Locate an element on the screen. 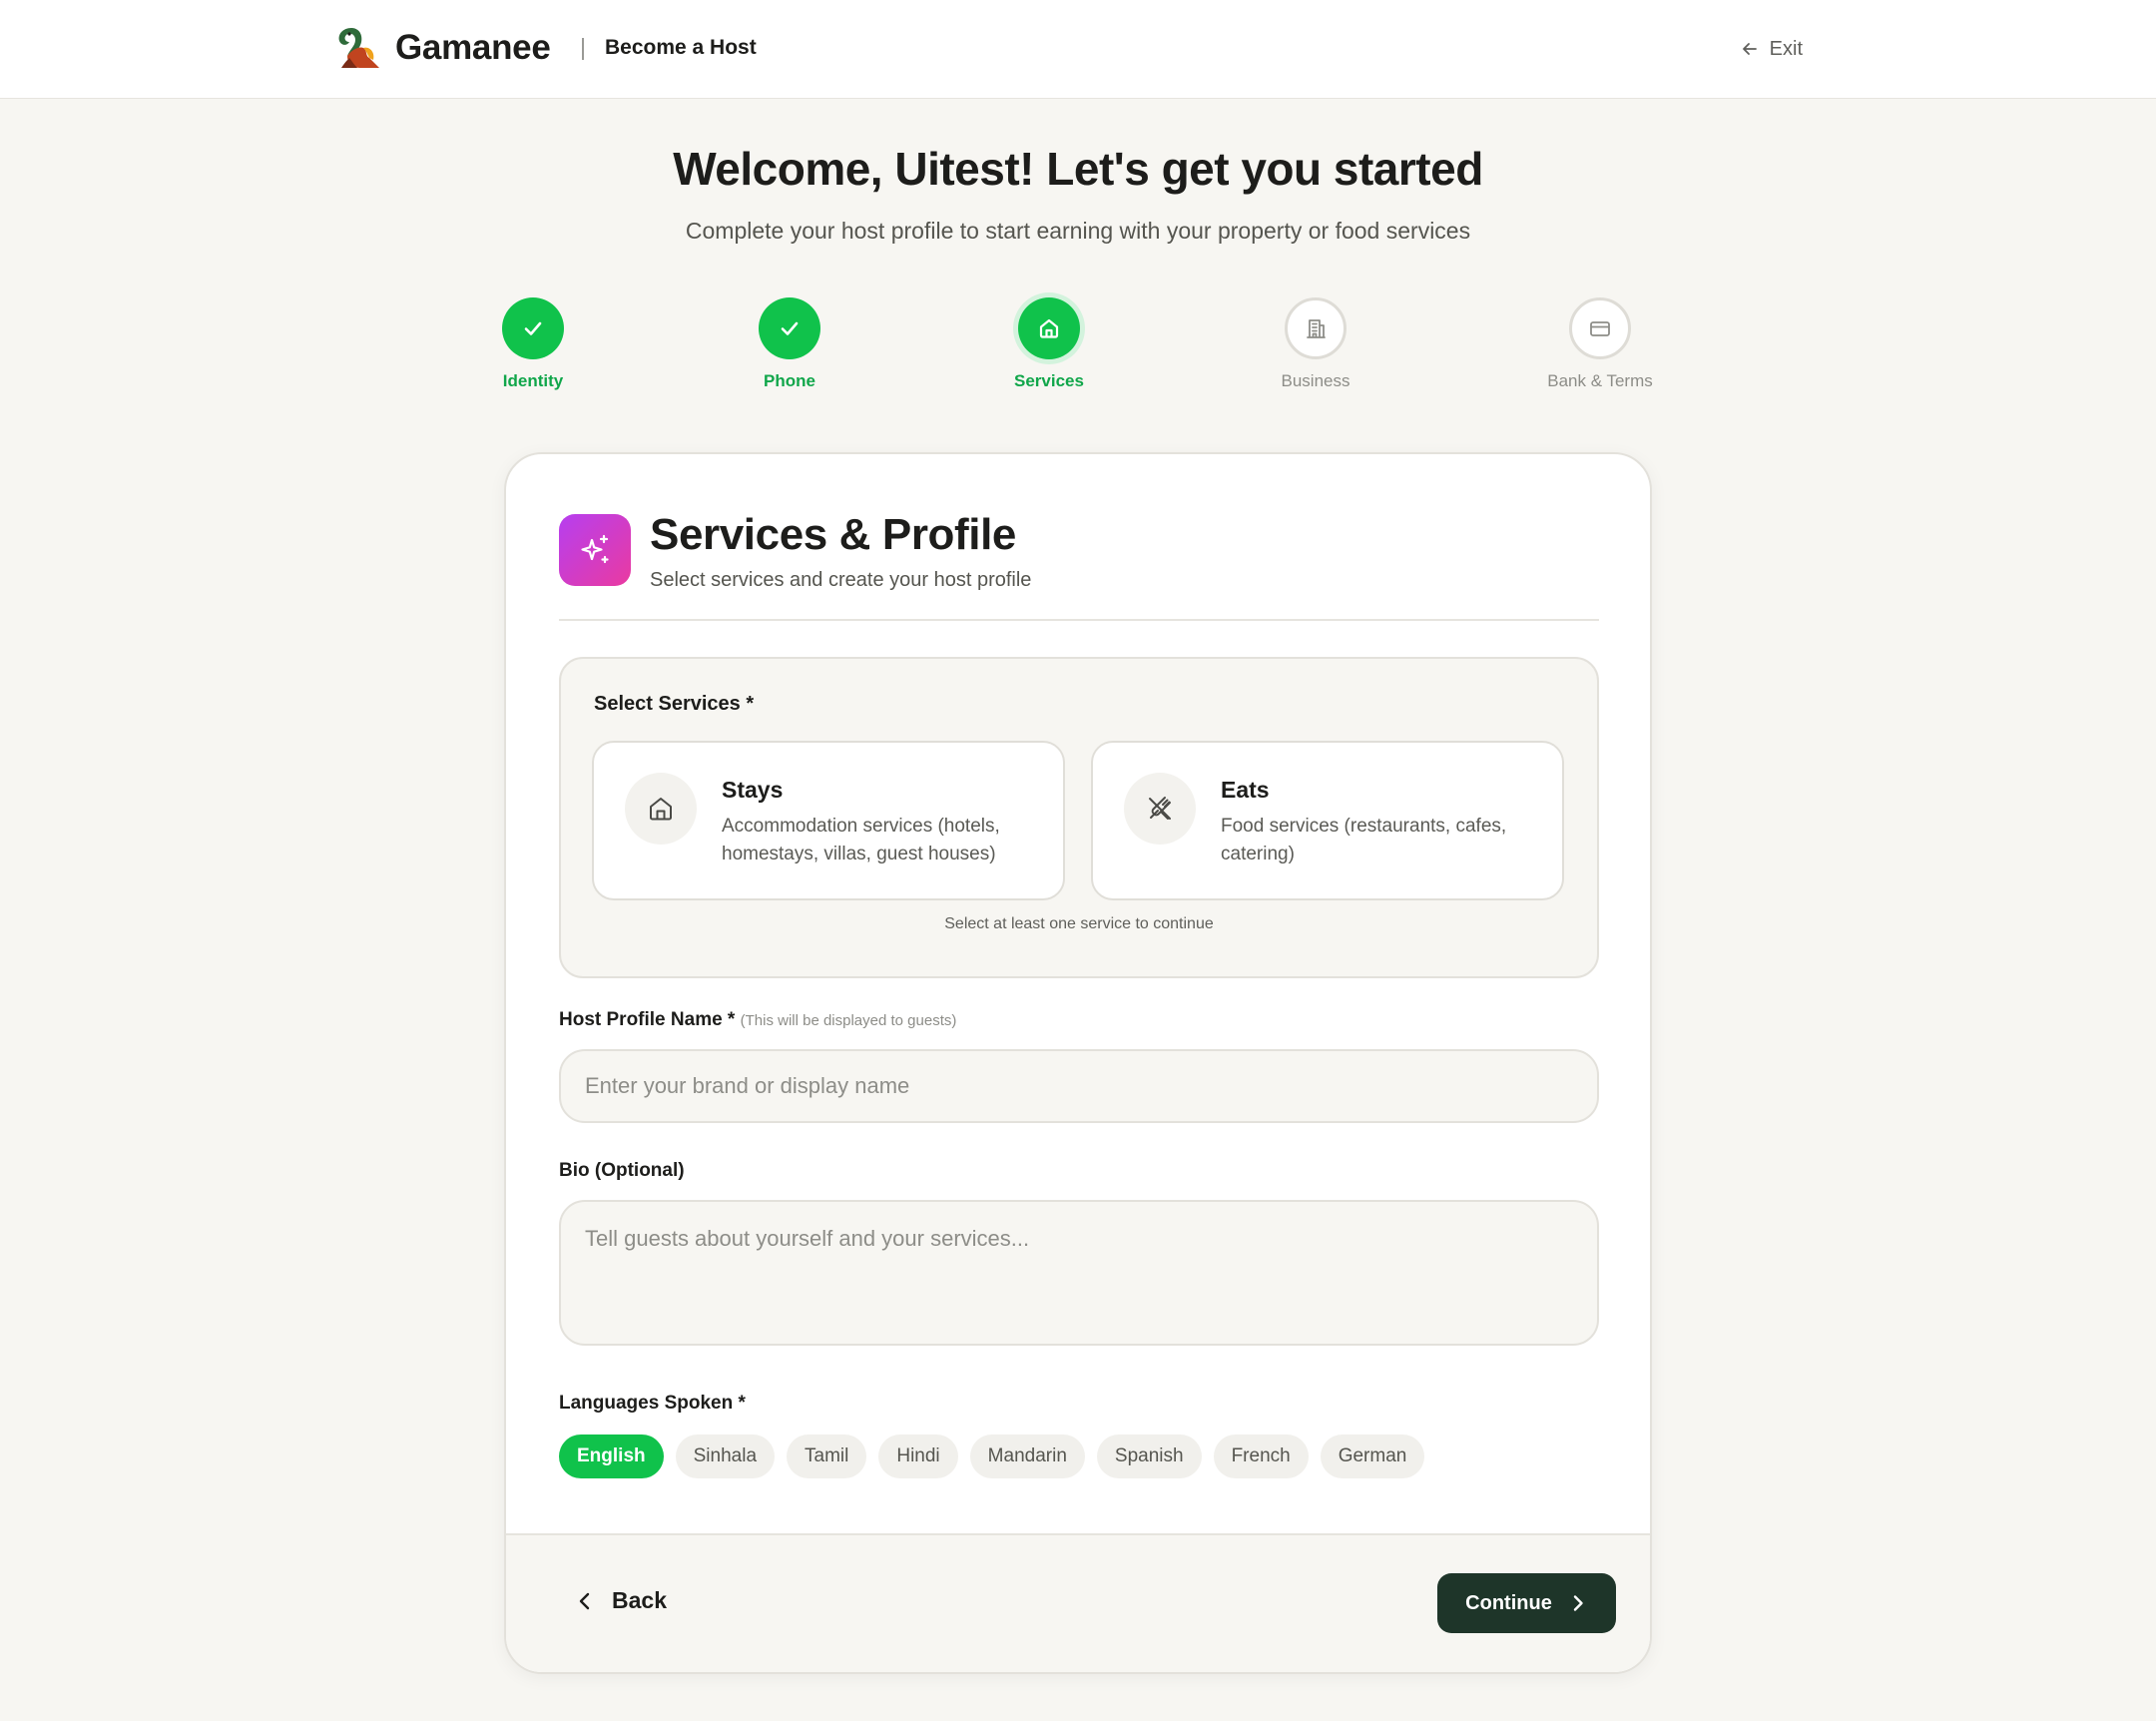  section-icon-badge is located at coordinates (595, 550).